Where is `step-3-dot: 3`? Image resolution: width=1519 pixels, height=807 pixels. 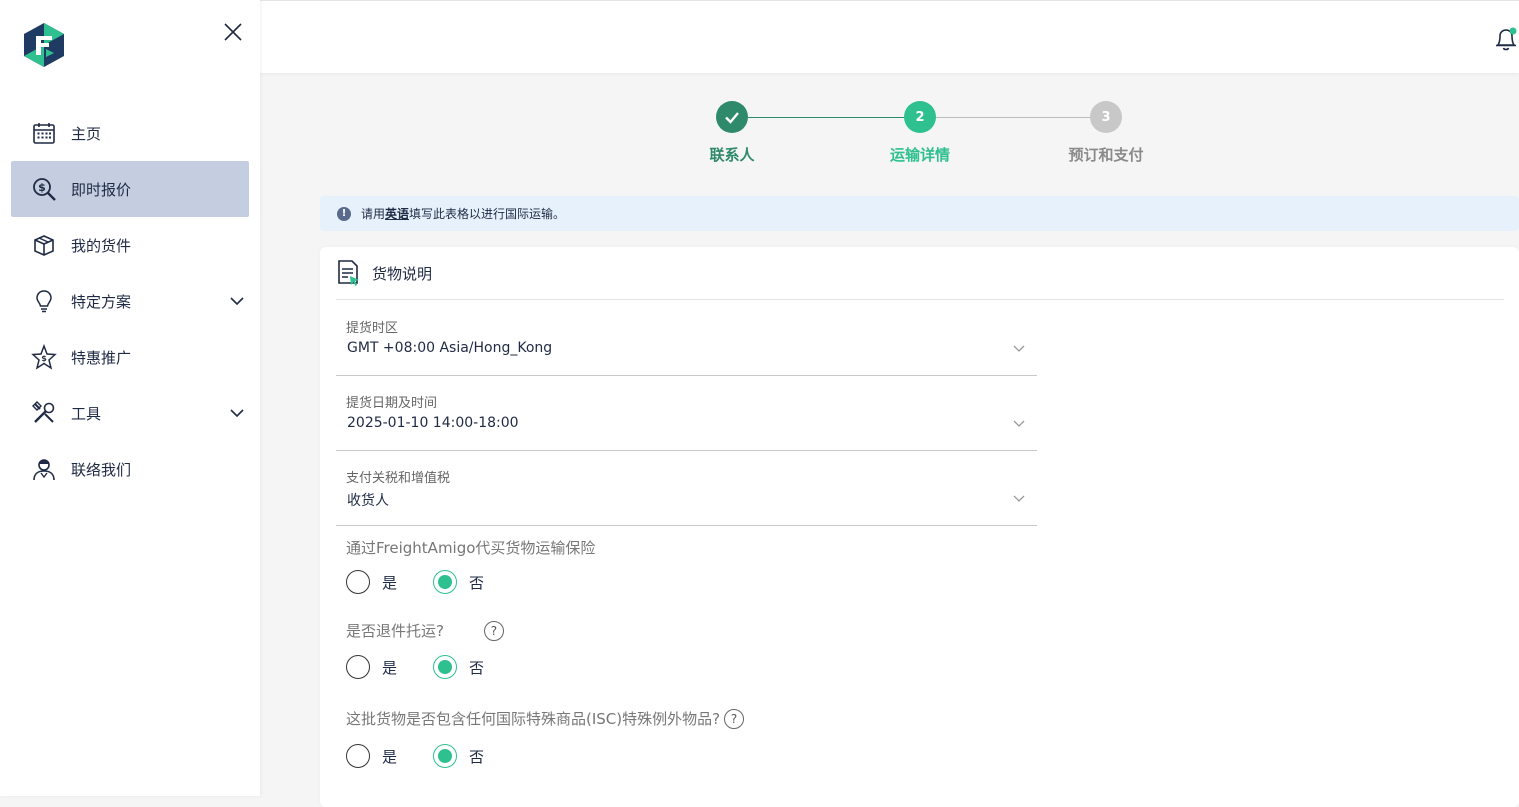
step-3-dot: 3 is located at coordinates (1106, 117).